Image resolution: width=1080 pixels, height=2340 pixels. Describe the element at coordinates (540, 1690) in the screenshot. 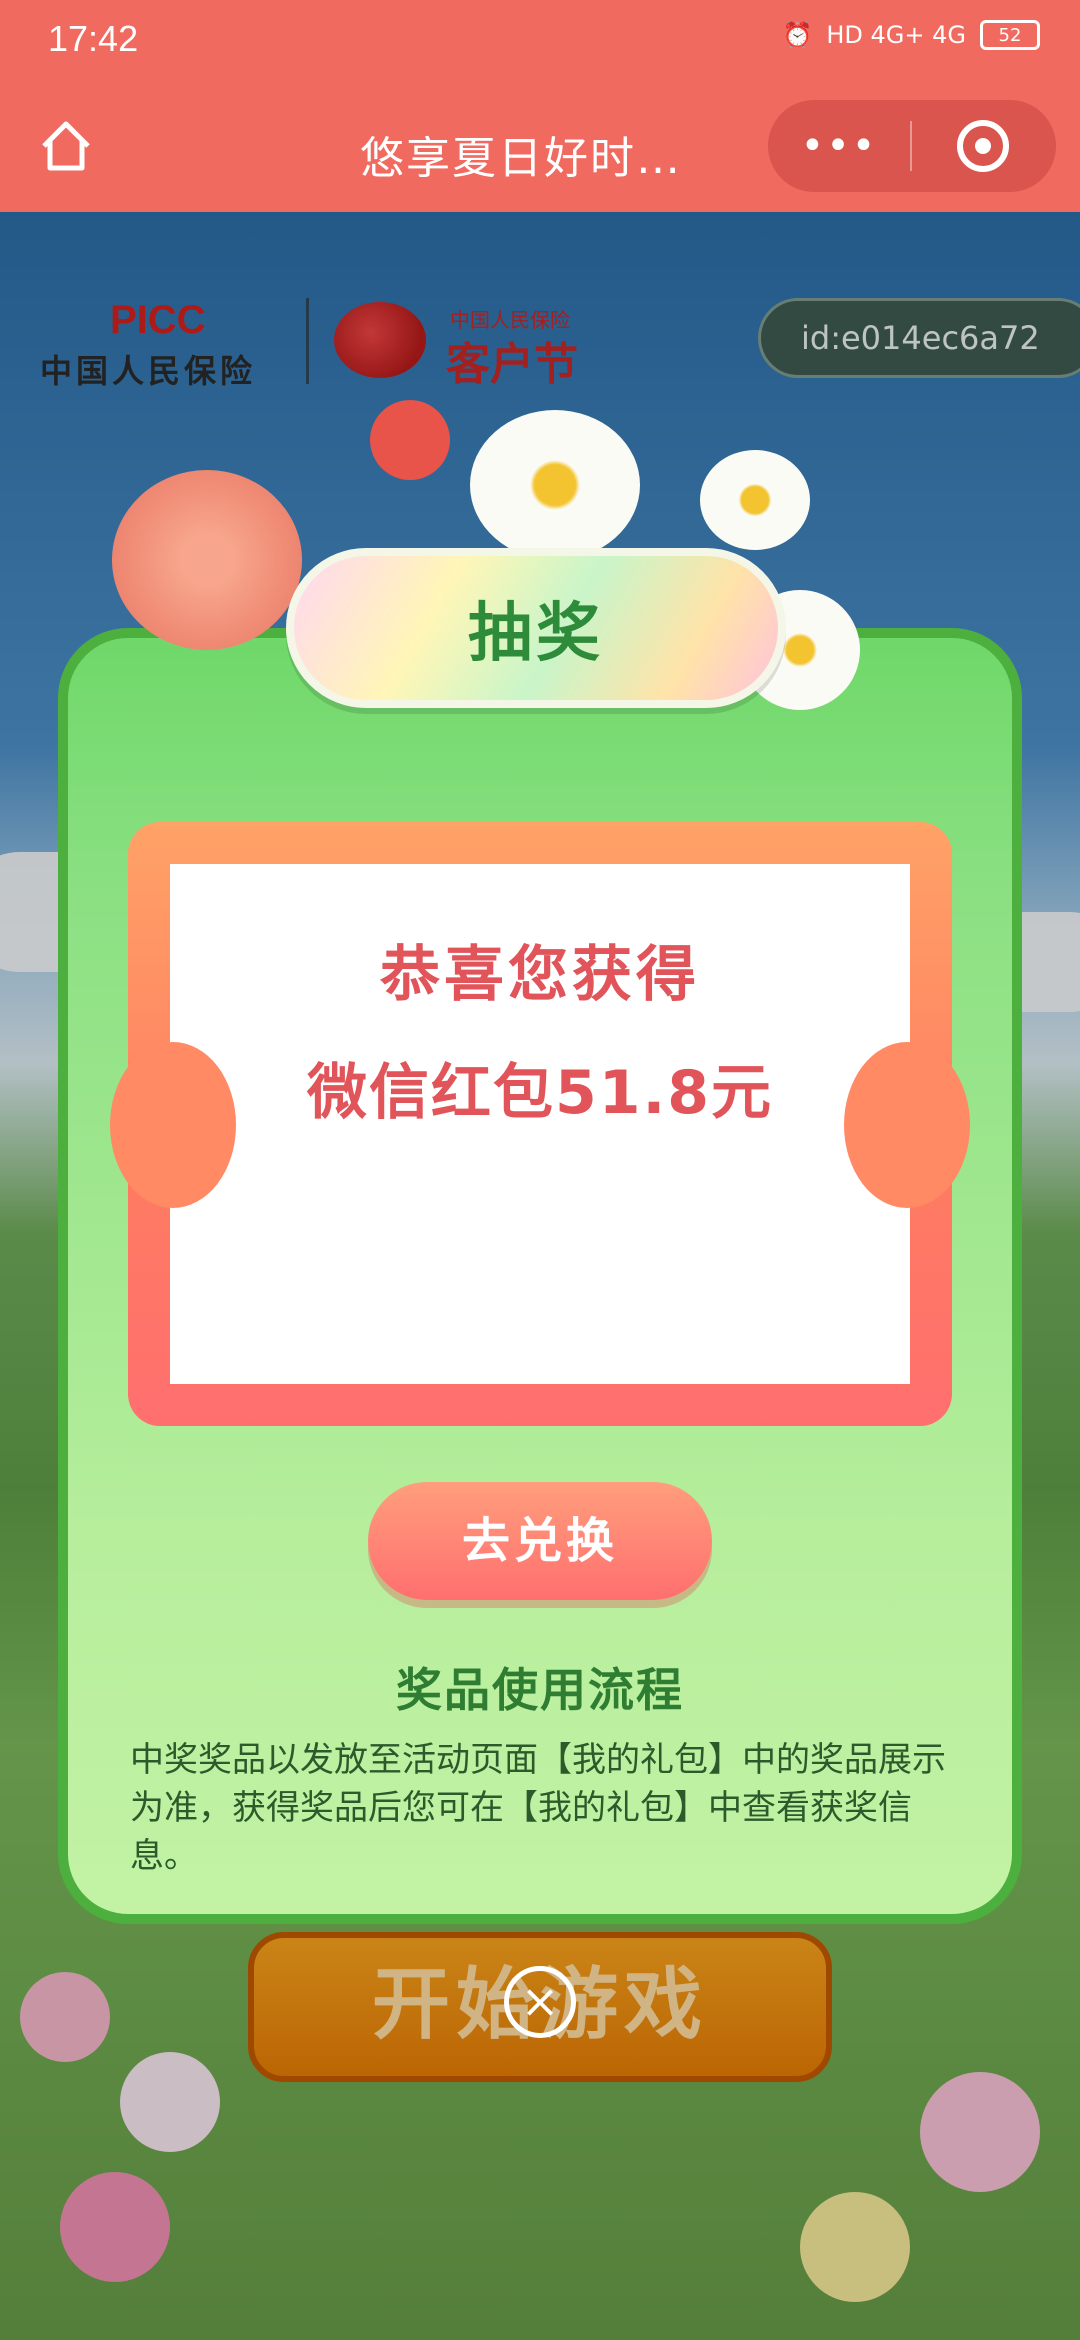

I see `prize-usage-title: 奖品使用流程` at that location.